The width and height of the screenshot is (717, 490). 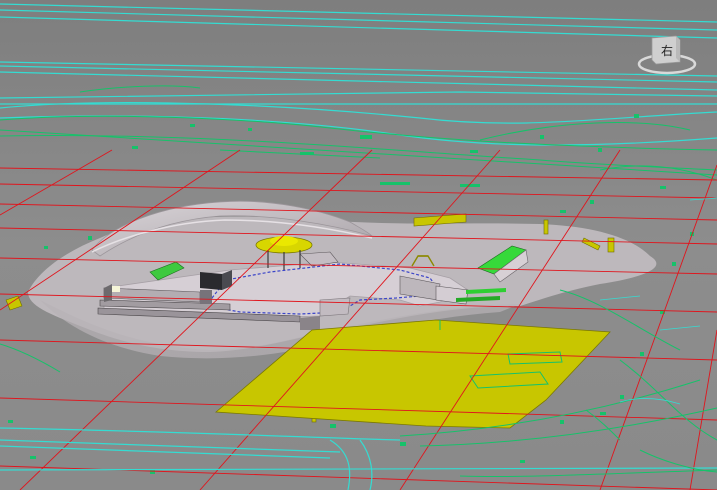 I want to click on view-cube-face-label: 右, so click(x=667, y=51).